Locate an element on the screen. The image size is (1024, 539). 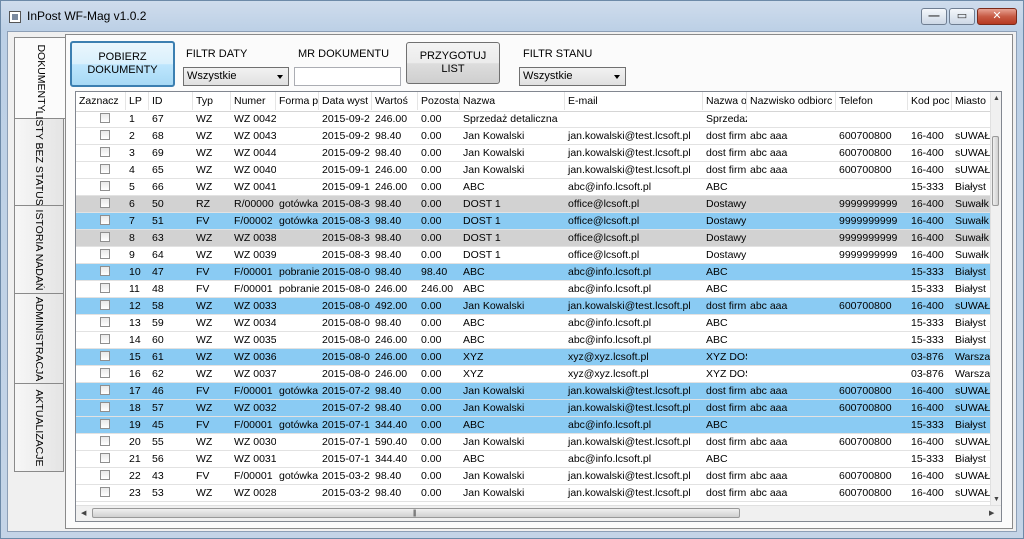
cell-nazwa: Jan Kowalski is located at coordinates (494, 493).